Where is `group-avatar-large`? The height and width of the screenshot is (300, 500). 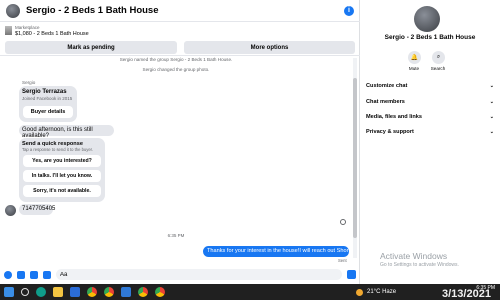 group-avatar-large is located at coordinates (427, 19).